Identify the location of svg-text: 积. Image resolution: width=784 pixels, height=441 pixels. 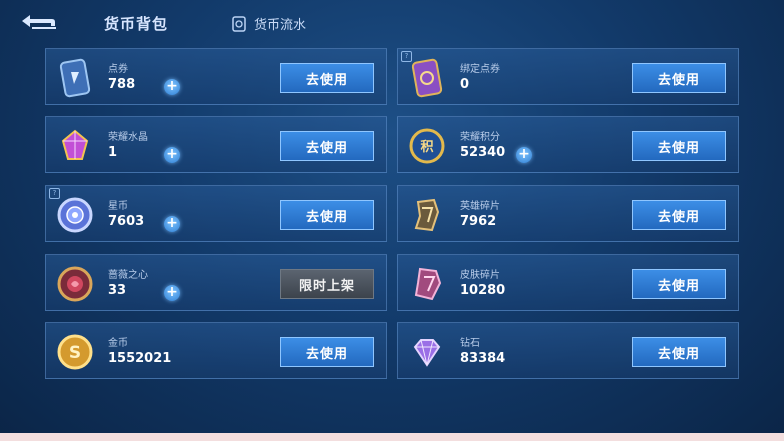
(426, 147).